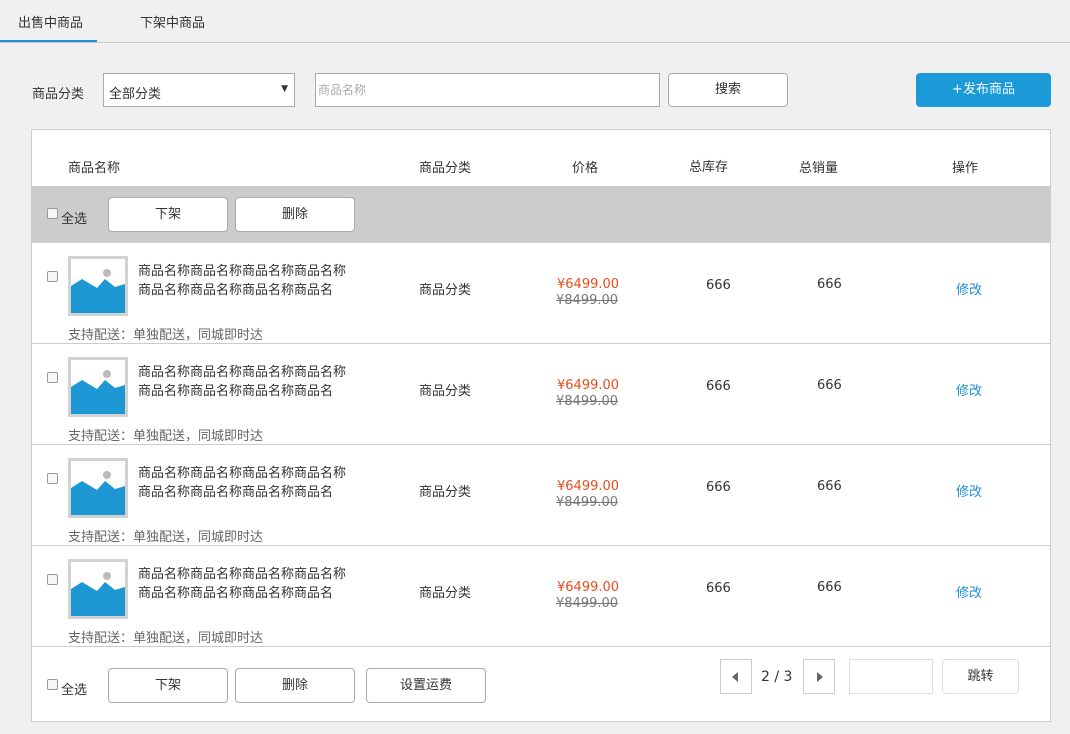 The width and height of the screenshot is (1070, 734). I want to click on header-actions: 操作, so click(965, 168).